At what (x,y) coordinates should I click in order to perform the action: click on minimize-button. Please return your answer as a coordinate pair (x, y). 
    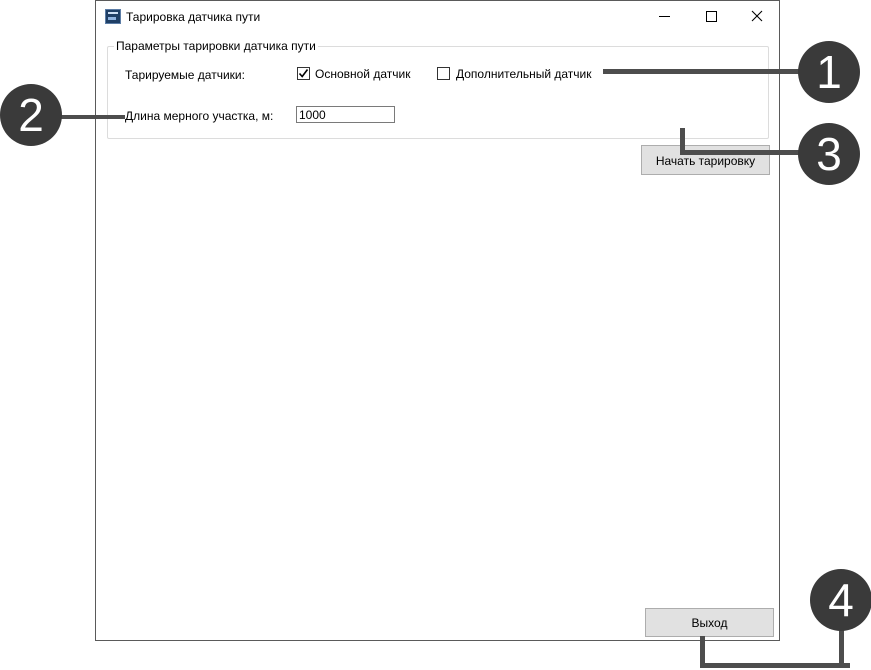
    Looking at the image, I should click on (664, 16).